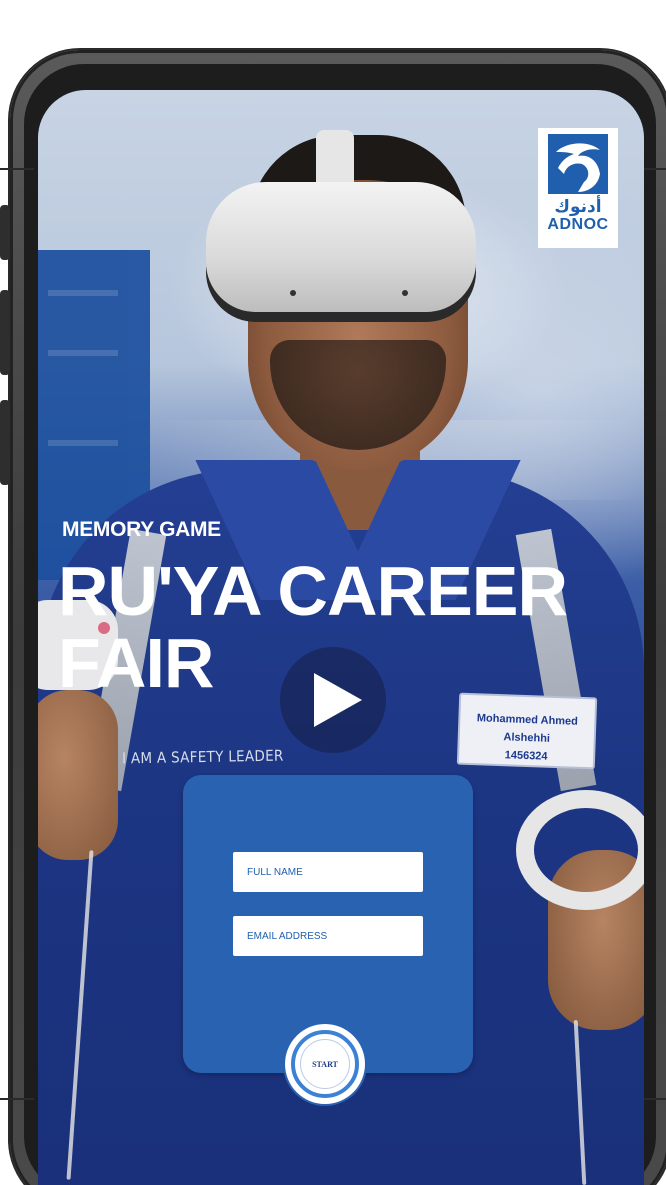  I want to click on play-video-button, so click(333, 700).